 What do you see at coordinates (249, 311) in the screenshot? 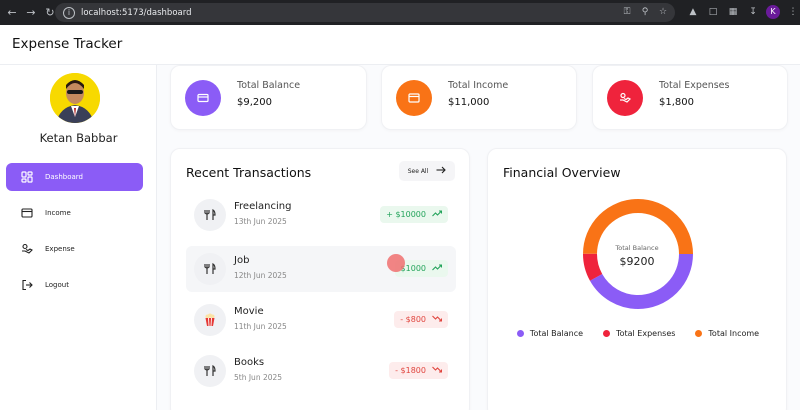
I see `transaction-name: Movie` at bounding box center [249, 311].